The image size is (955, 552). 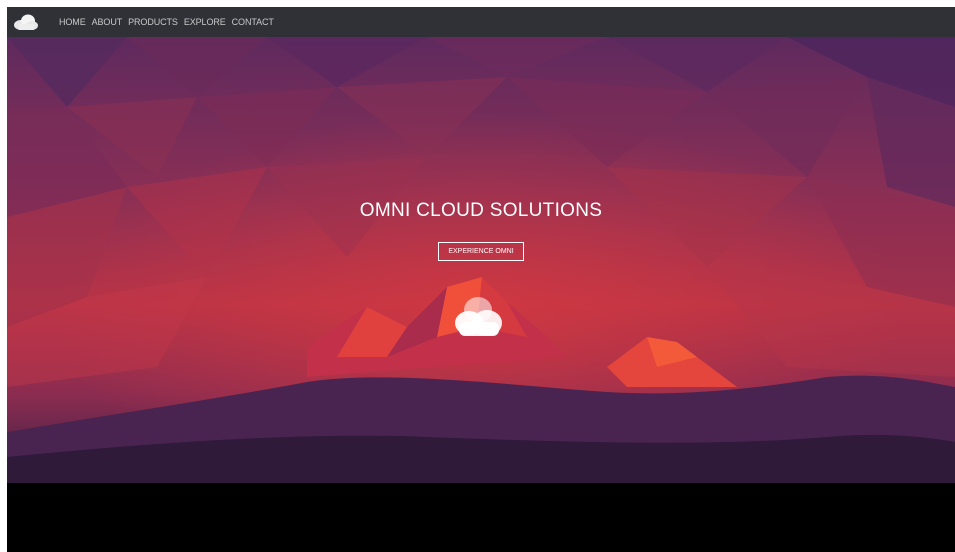 I want to click on nav-menu: HOME ABOUT PRODUCTS EXPLORE CONTACT, so click(x=166, y=22).